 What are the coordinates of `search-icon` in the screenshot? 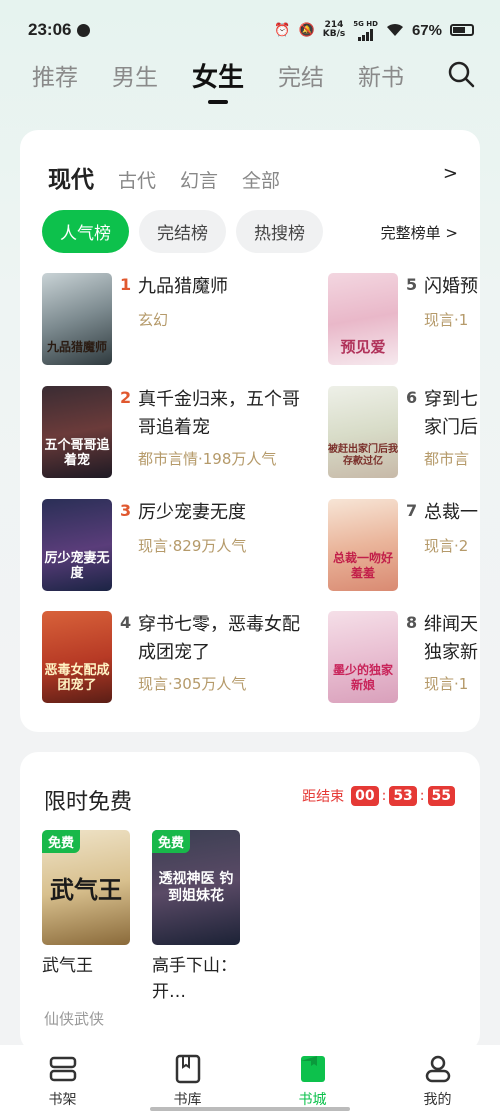 It's located at (461, 74).